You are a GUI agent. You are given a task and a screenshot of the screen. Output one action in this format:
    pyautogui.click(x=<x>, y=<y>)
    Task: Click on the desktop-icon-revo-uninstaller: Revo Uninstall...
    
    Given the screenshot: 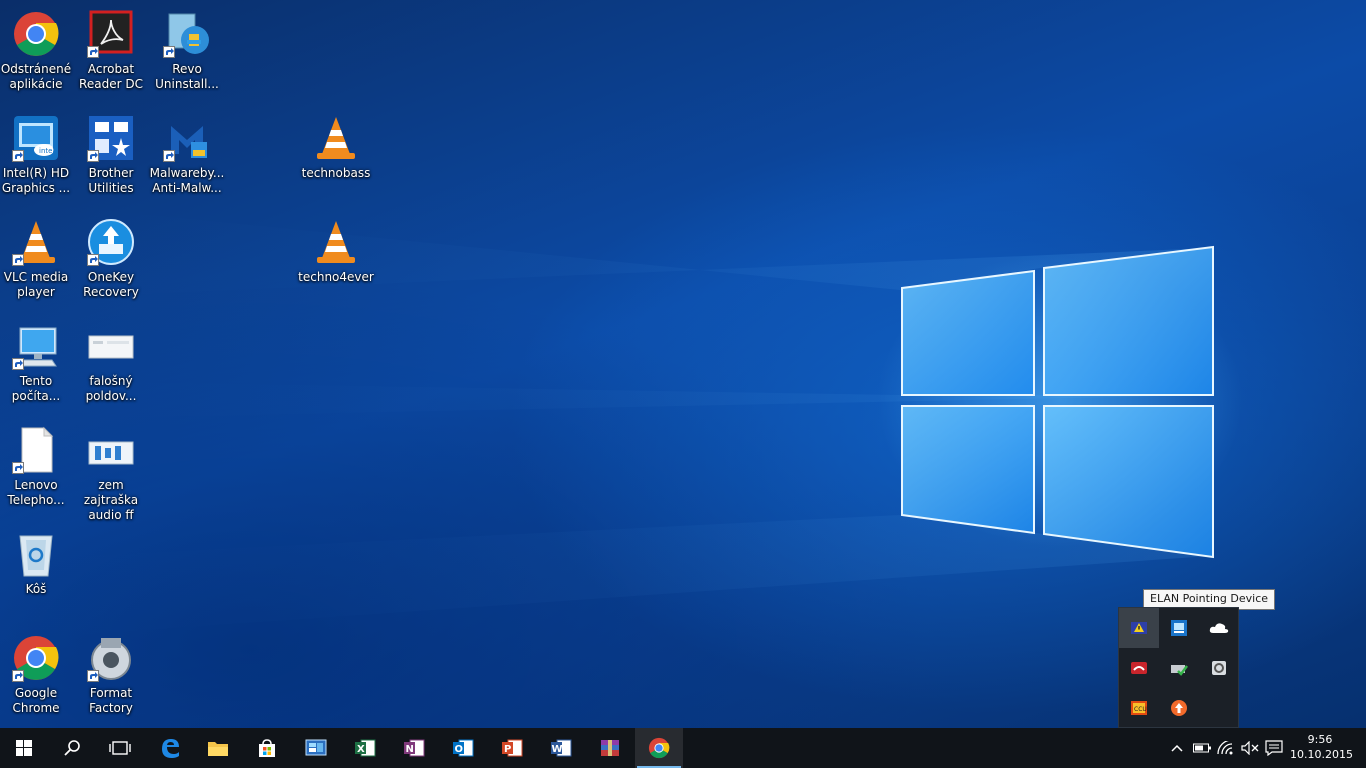 What is the action you would take?
    pyautogui.click(x=187, y=53)
    